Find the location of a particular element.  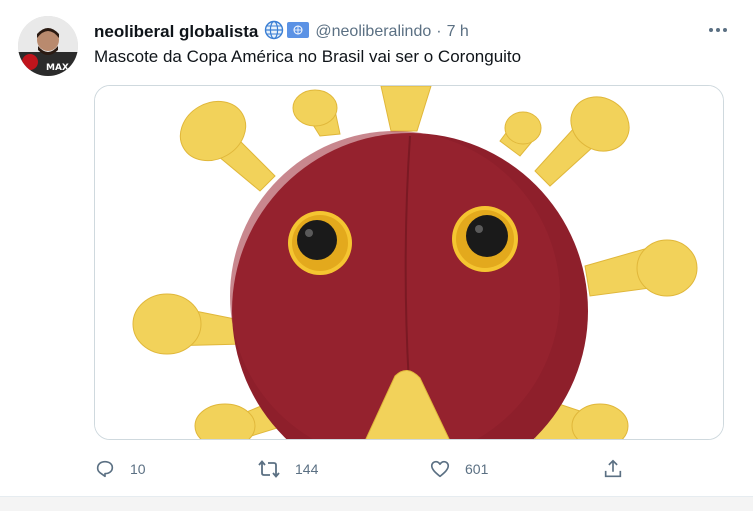

timestamp: 7 h is located at coordinates (458, 32).